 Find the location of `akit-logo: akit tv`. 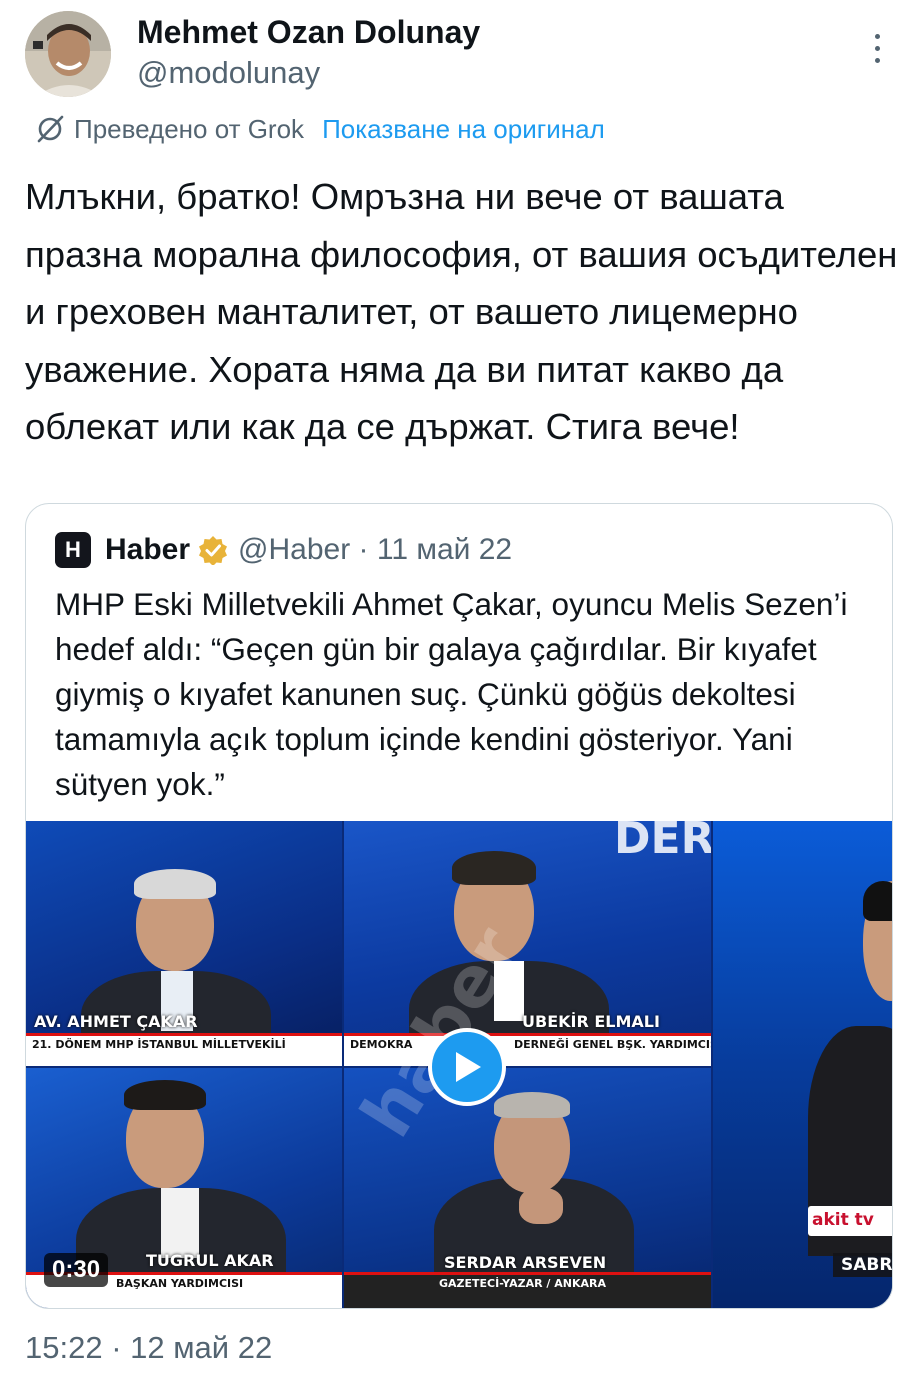

akit-logo: akit tv is located at coordinates (850, 1221).